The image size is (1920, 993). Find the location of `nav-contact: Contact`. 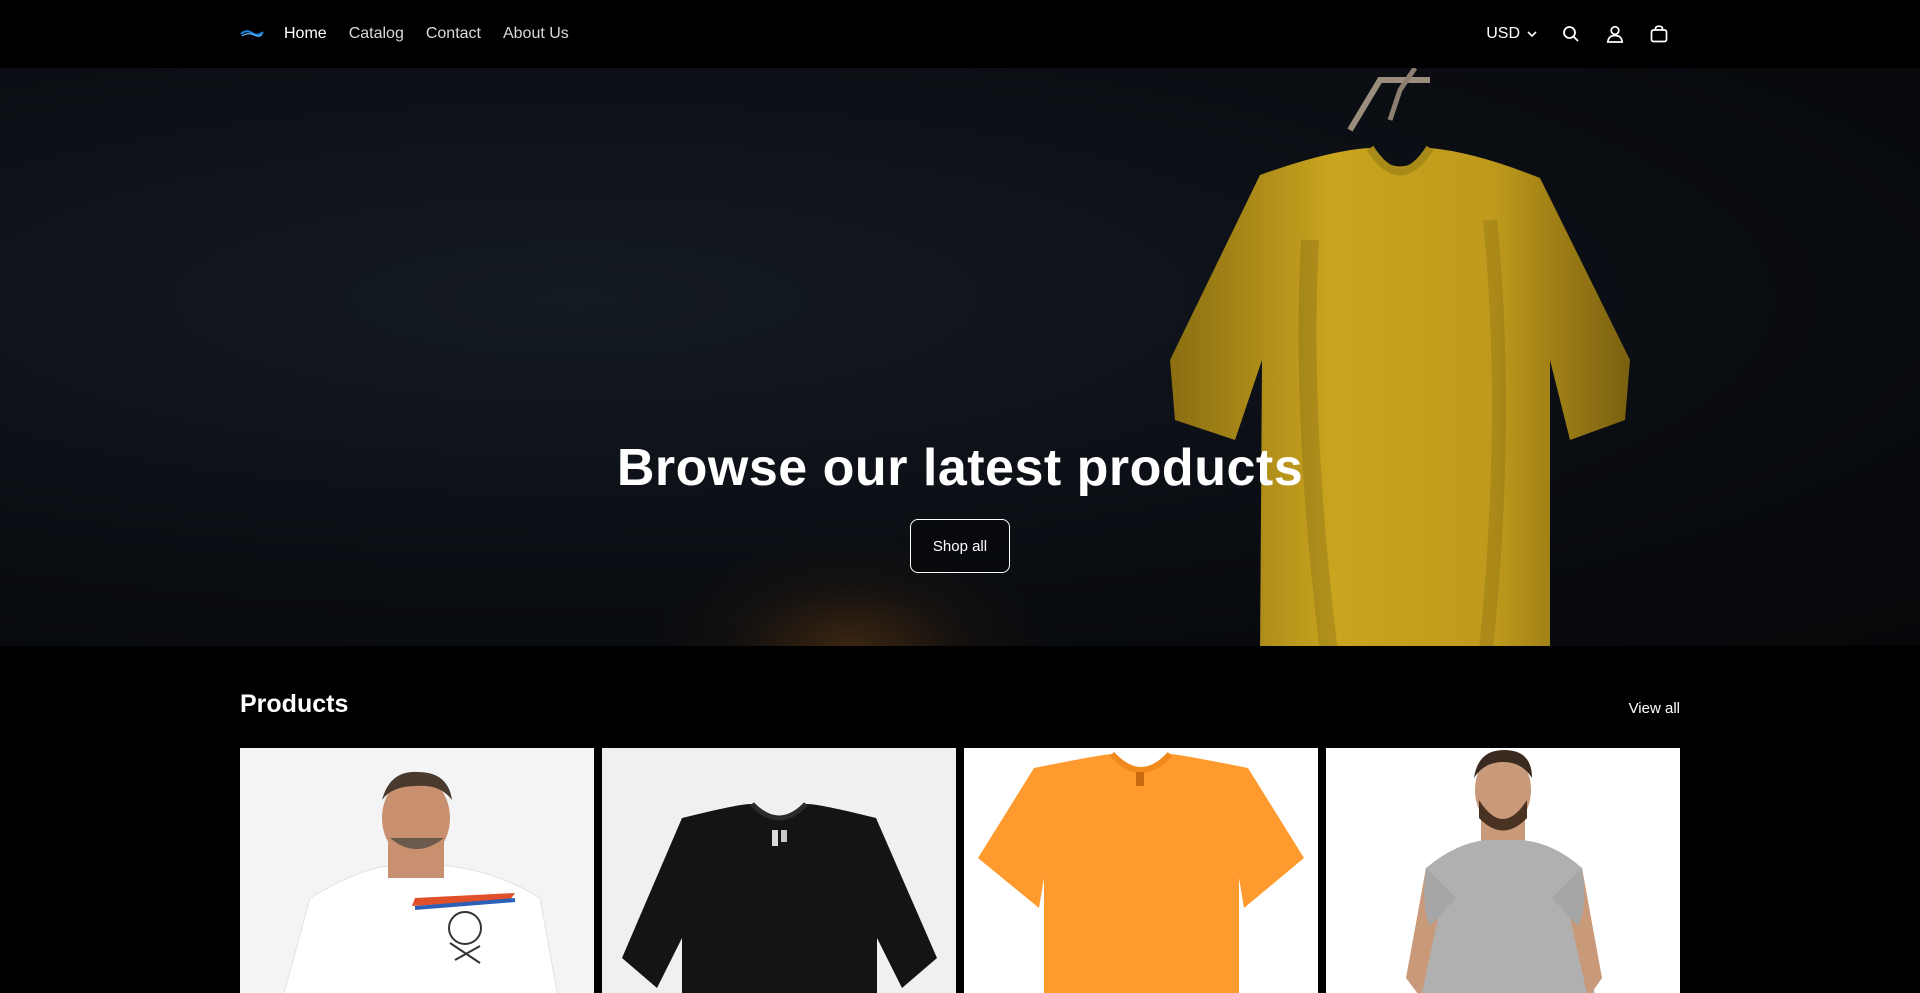

nav-contact: Contact is located at coordinates (453, 34).